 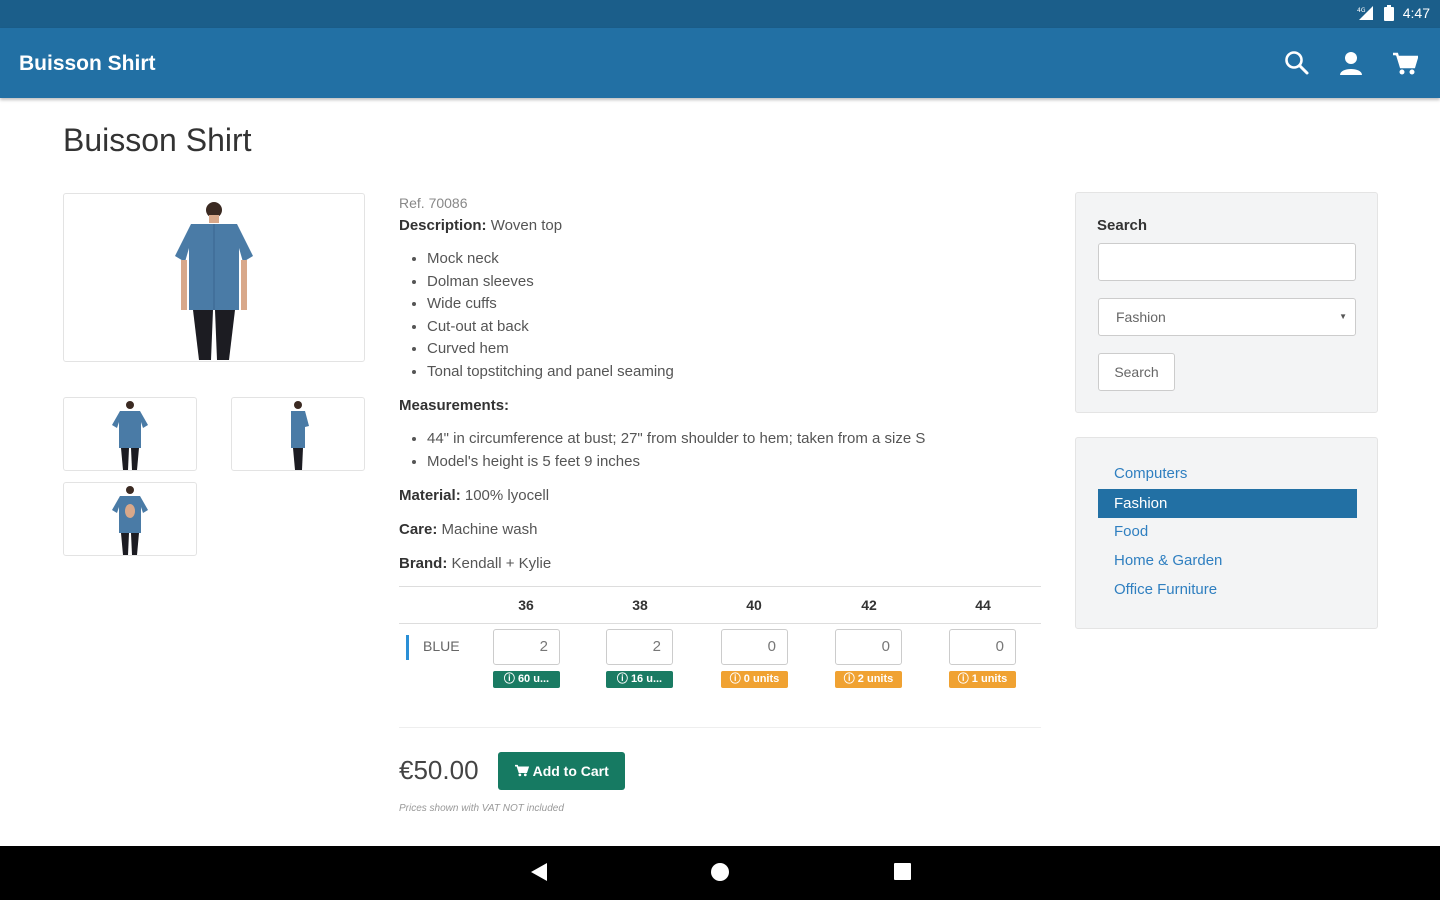 What do you see at coordinates (875, 679) in the screenshot?
I see `stock-text: 2 units` at bounding box center [875, 679].